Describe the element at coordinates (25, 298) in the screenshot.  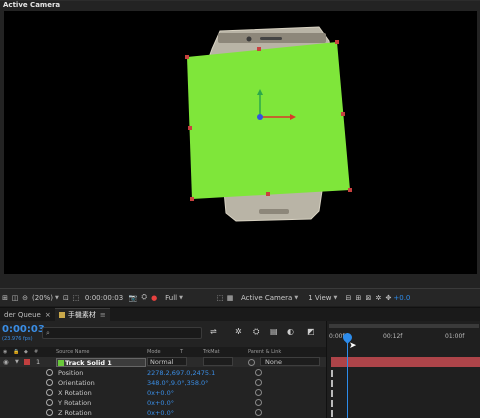
I see `snapshot-glasses-icon: ⊝` at that location.